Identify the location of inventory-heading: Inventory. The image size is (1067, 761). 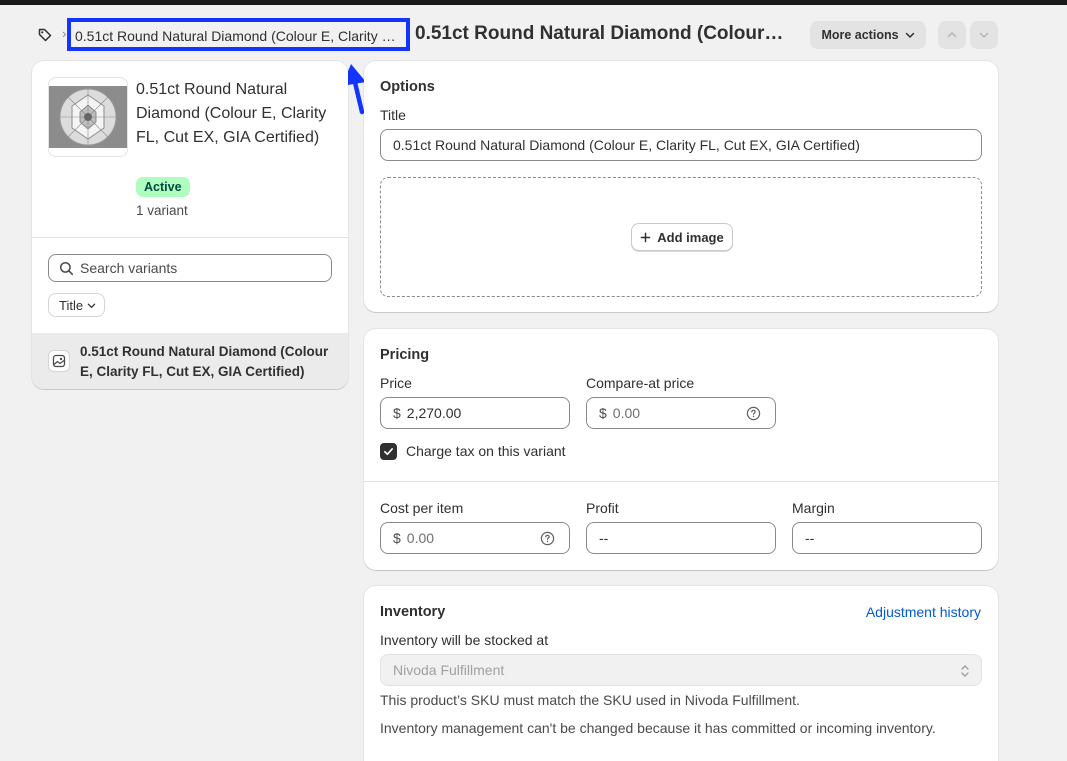
(413, 612).